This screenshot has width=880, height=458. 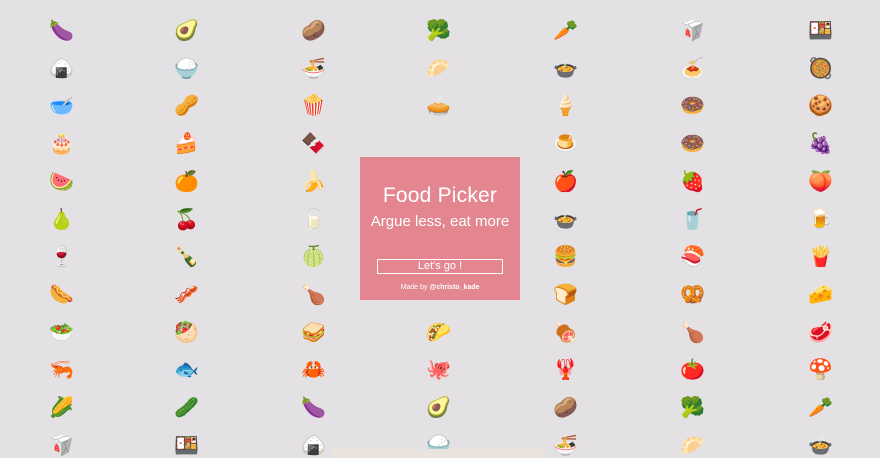 I want to click on food-emoji-icon: 🍰, so click(x=186, y=143).